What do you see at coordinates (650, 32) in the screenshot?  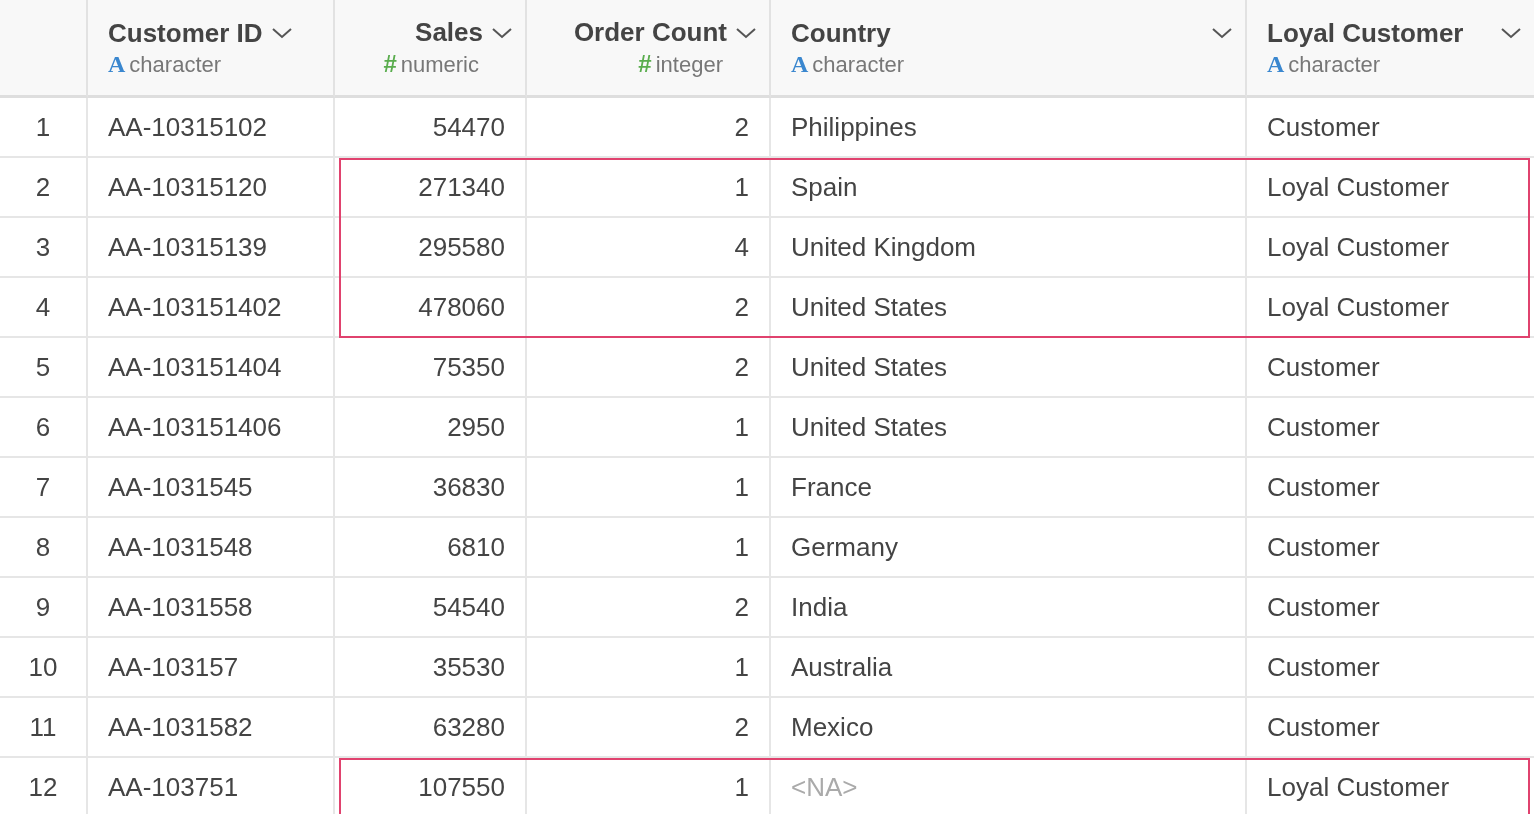 I see `column-name: Order Count` at bounding box center [650, 32].